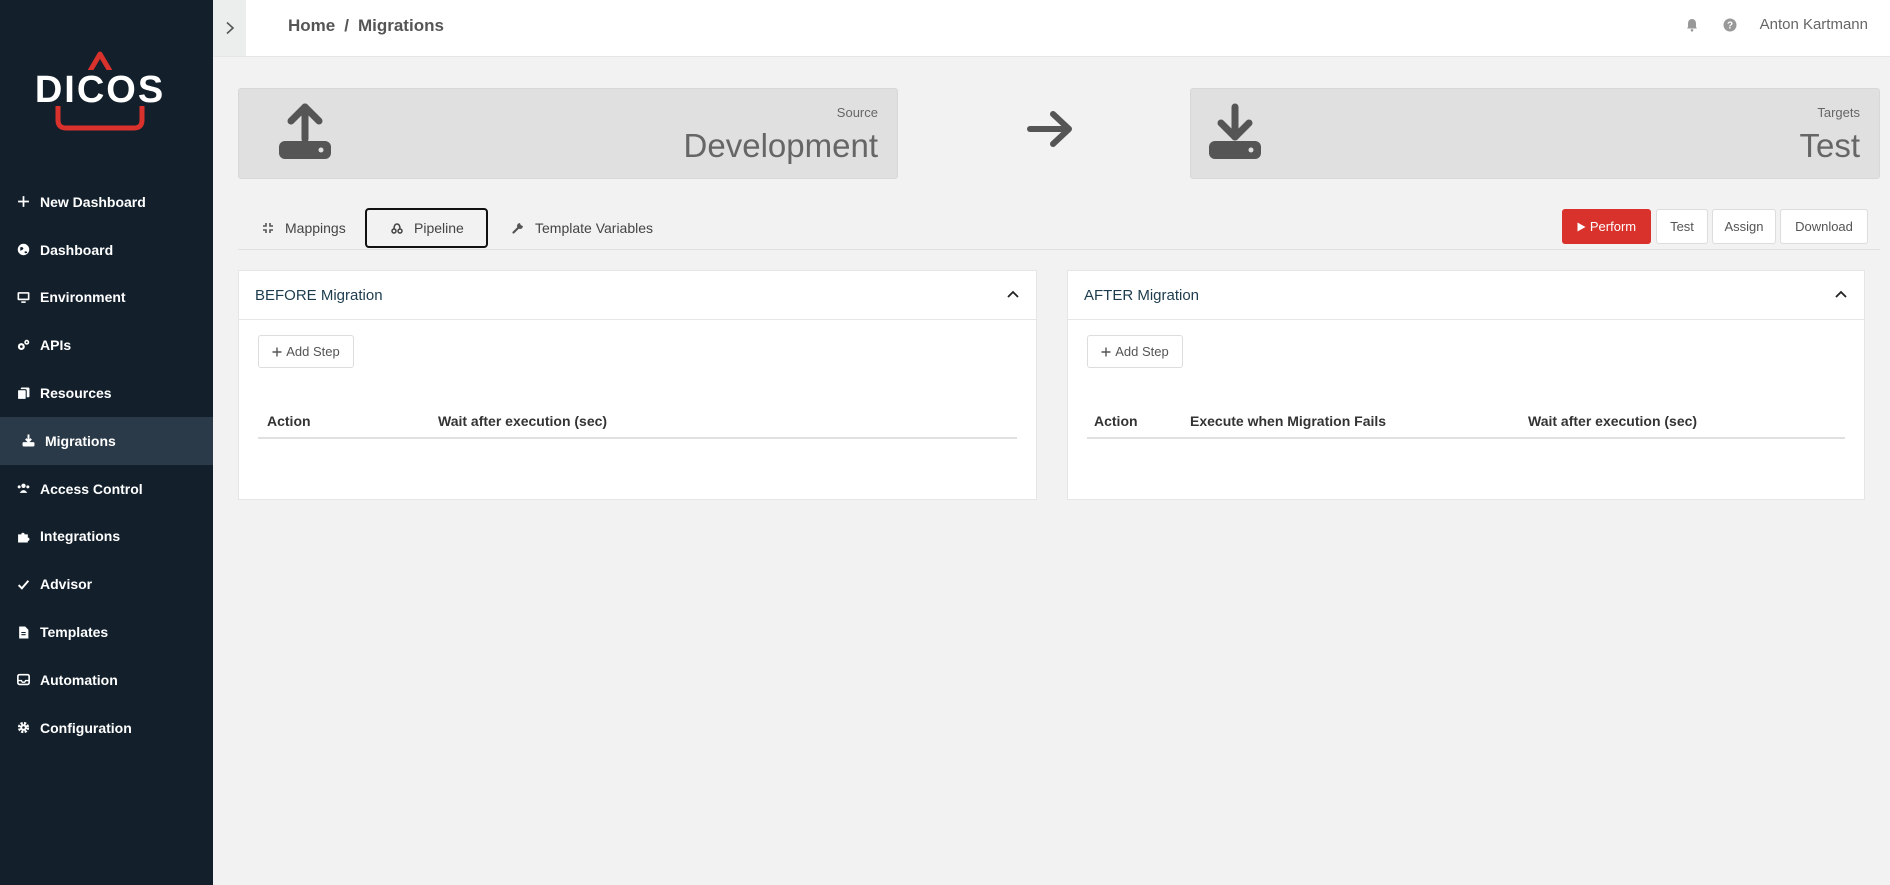 The width and height of the screenshot is (1890, 885). What do you see at coordinates (93, 201) in the screenshot?
I see `sidebar-item-label: New Dashboard` at bounding box center [93, 201].